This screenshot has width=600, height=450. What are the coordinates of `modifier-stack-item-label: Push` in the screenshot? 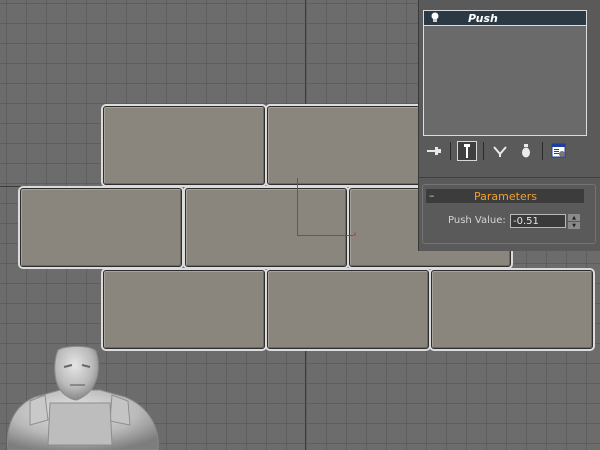 It's located at (483, 18).